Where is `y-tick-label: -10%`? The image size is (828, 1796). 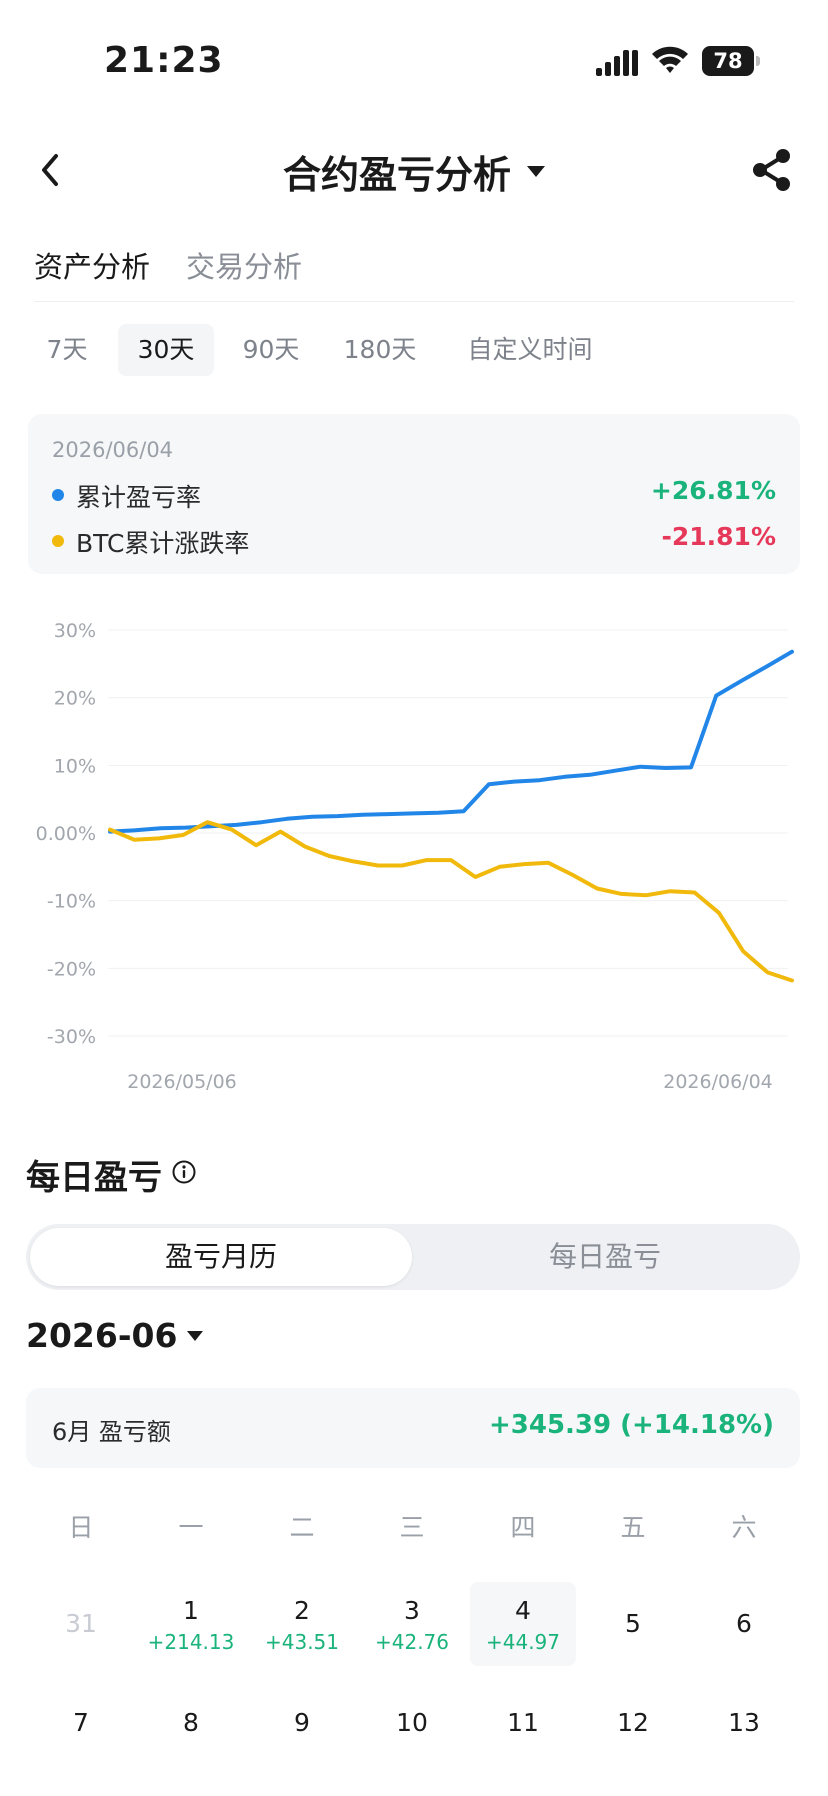
y-tick-label: -10% is located at coordinates (71, 902).